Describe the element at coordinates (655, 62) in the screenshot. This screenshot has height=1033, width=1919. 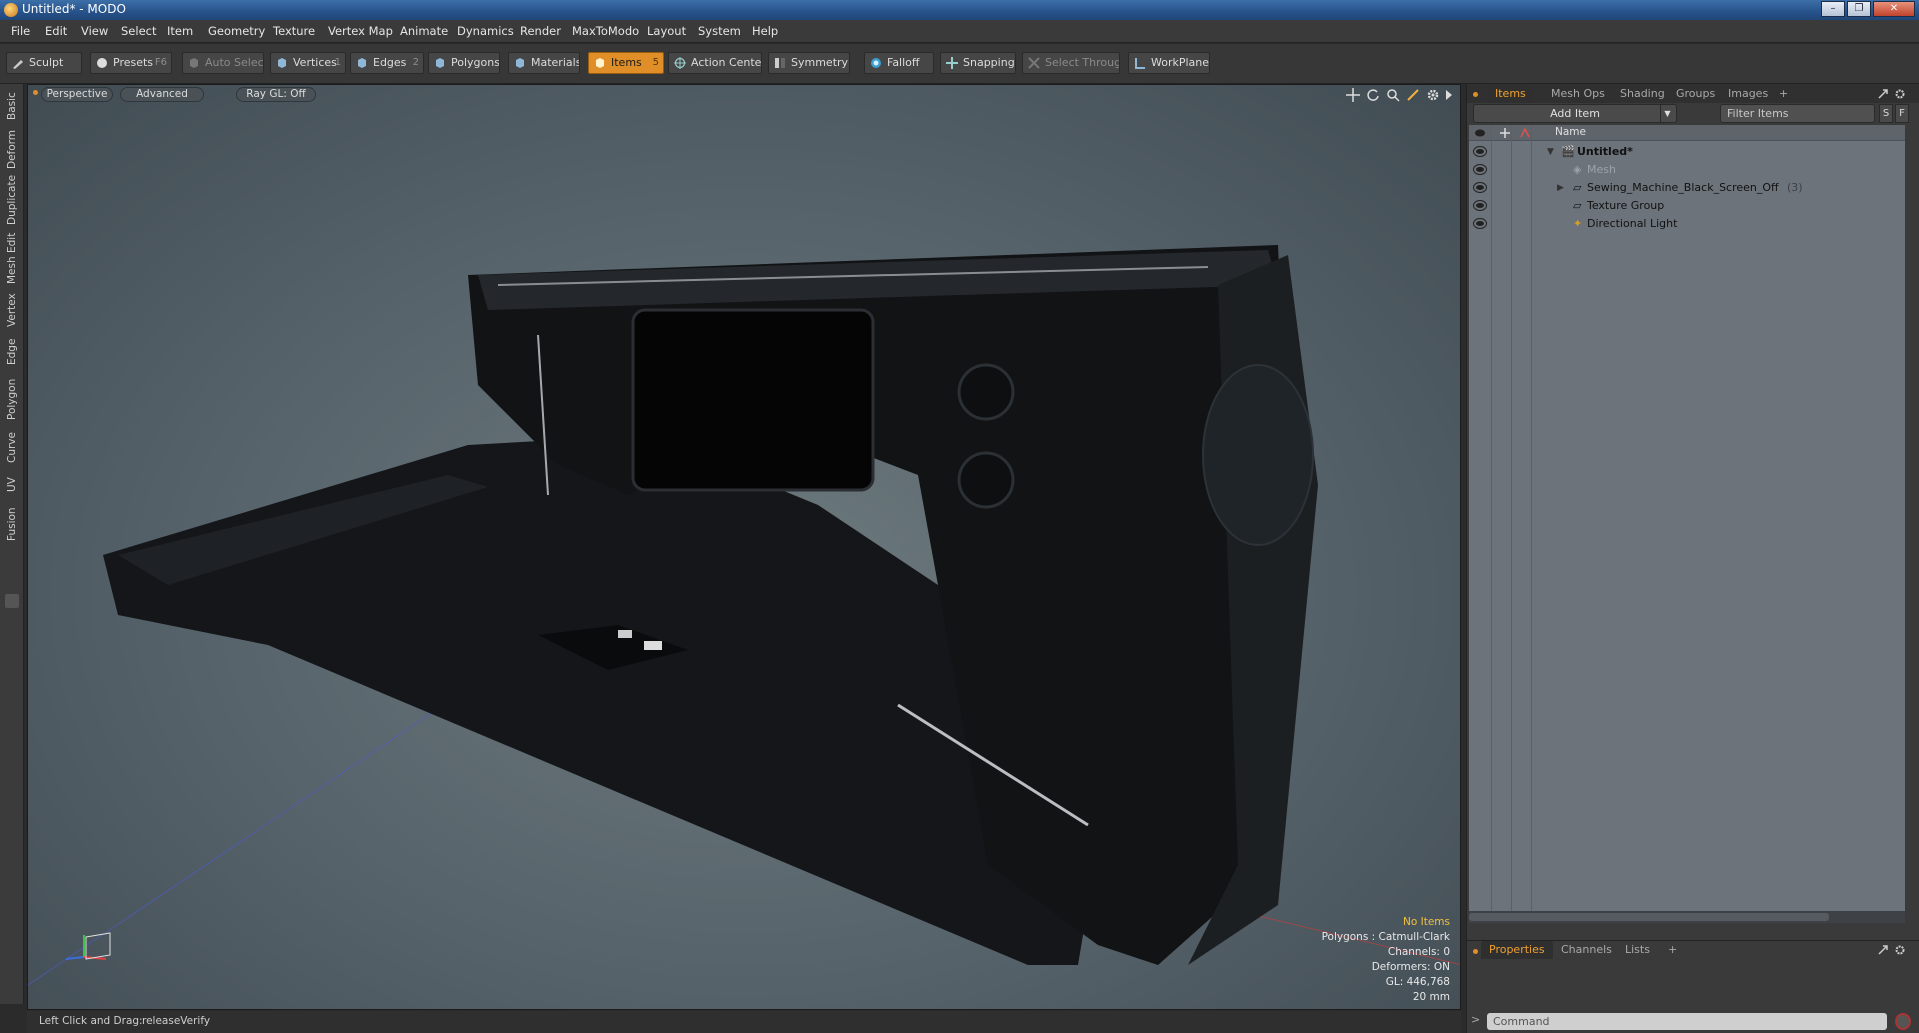
I see `items-shortcut: 5` at that location.